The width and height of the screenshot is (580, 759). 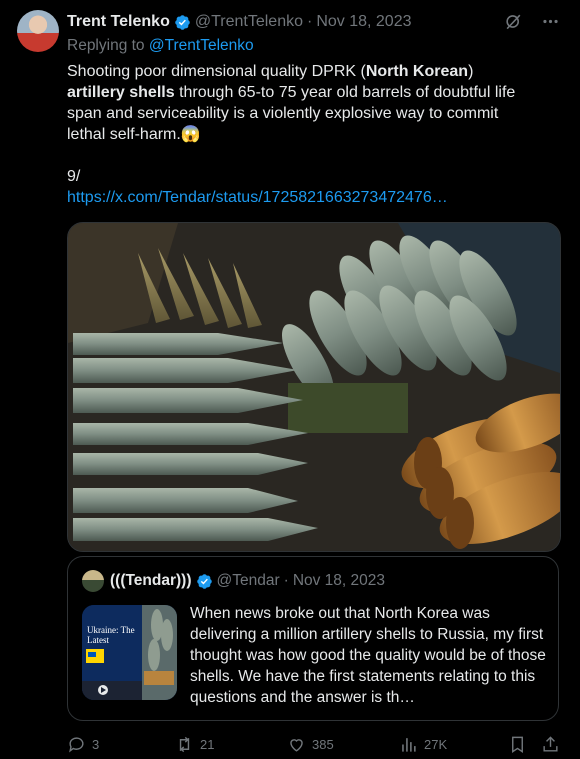 I want to click on quote-thumb-title: Ukraine: The Latest, so click(x=111, y=635).